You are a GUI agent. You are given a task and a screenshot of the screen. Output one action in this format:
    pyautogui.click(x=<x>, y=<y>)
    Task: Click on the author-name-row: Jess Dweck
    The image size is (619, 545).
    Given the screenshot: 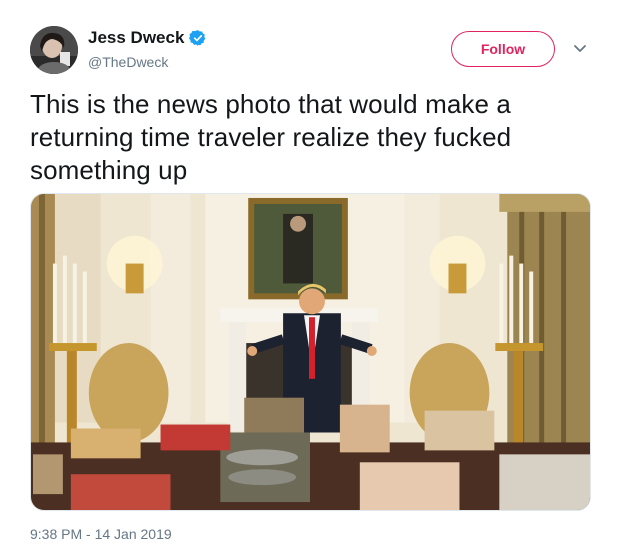 What is the action you would take?
    pyautogui.click(x=147, y=38)
    